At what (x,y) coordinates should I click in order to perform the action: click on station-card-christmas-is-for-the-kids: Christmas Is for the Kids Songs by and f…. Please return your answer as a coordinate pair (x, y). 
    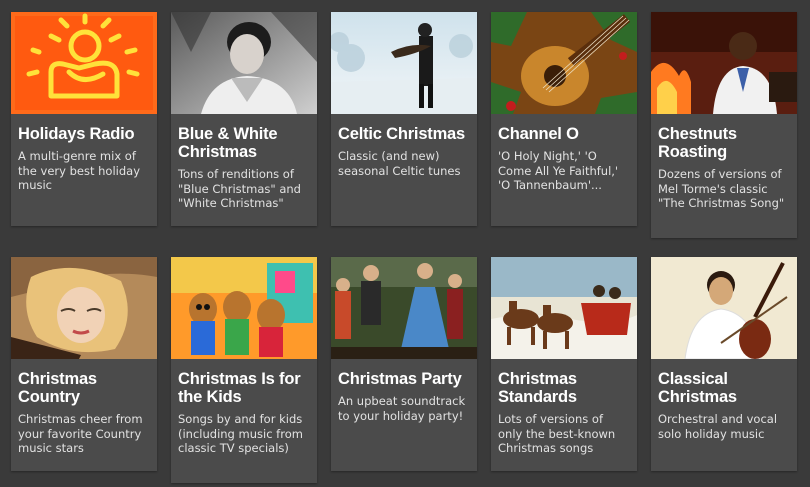
    Looking at the image, I should click on (244, 370).